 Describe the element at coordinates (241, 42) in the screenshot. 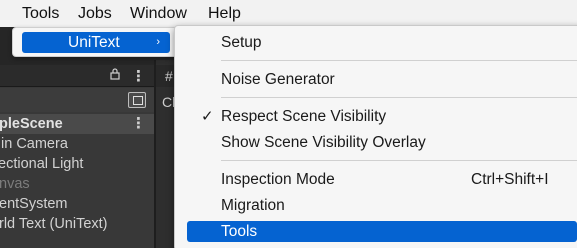

I see `menu-item-setup-label: Setup` at that location.